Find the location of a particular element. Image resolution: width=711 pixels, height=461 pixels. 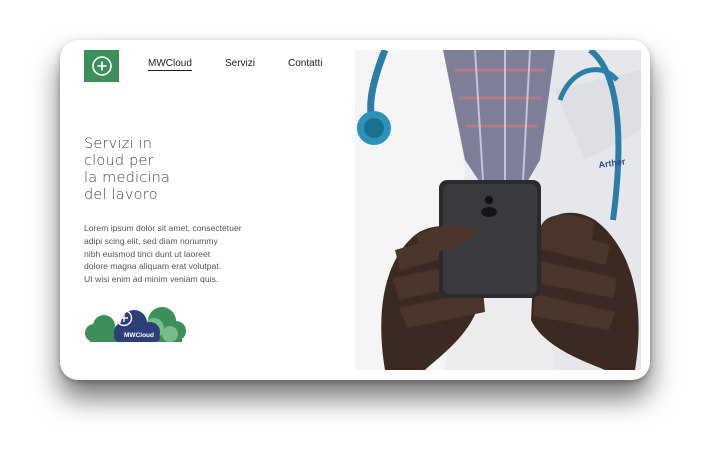

cloud-logo-text: MWCloud is located at coordinates (139, 335).